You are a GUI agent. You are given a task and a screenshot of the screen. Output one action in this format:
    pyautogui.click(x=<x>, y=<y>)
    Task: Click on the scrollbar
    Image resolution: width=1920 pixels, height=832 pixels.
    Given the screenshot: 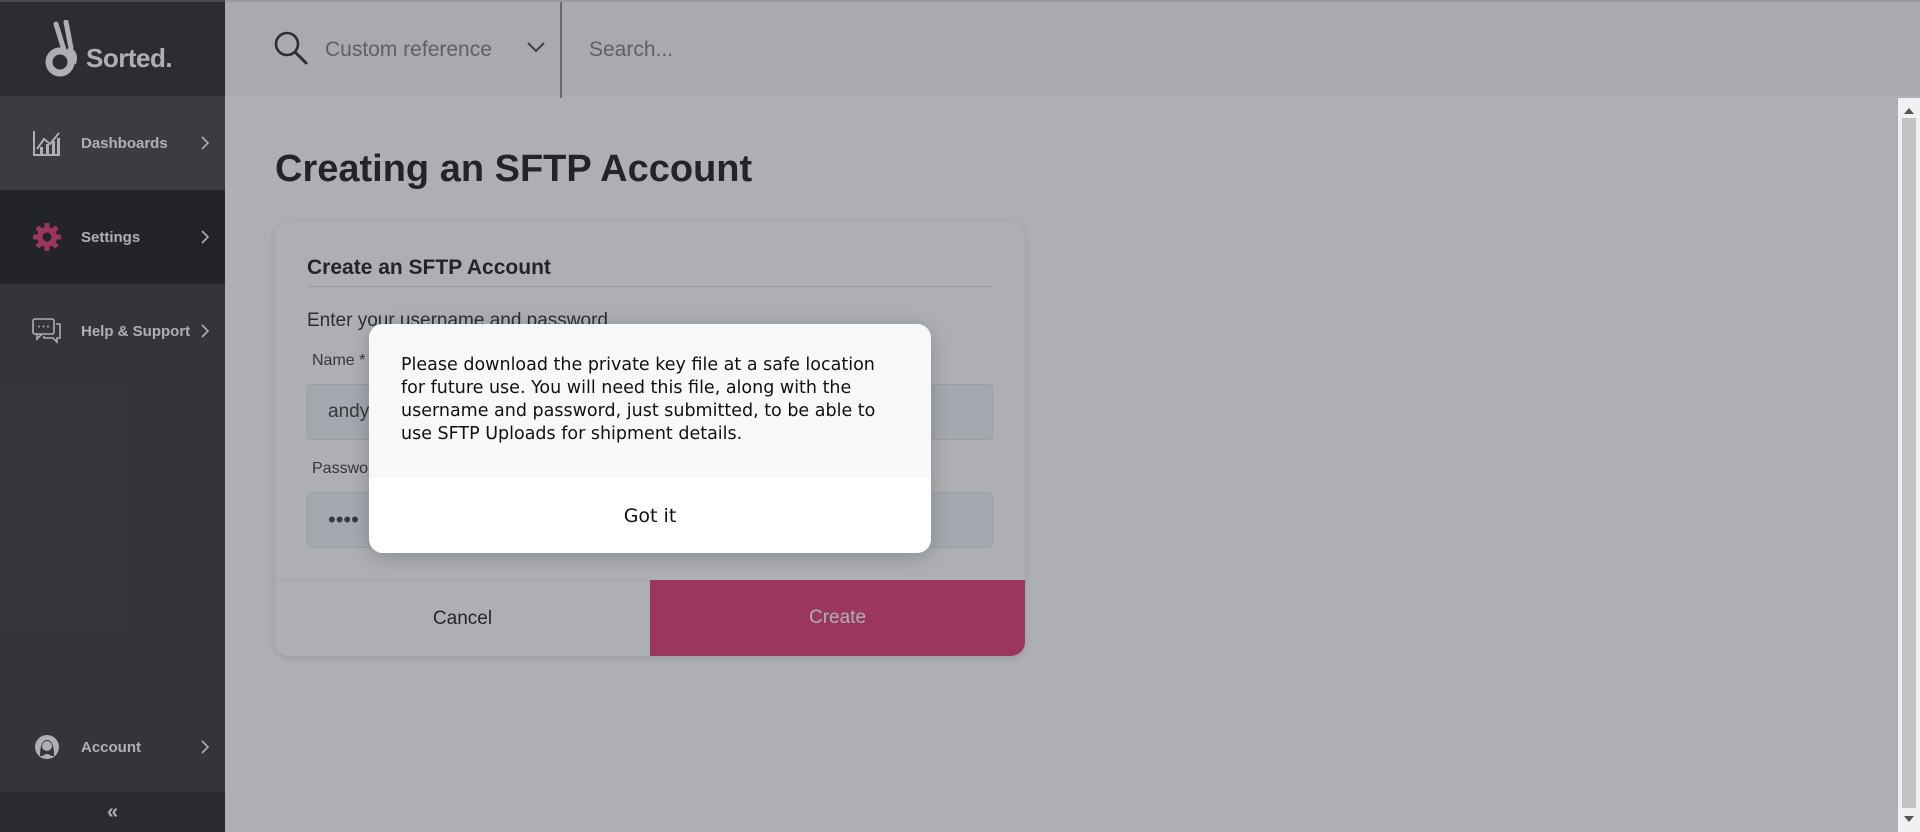 What is the action you would take?
    pyautogui.click(x=1909, y=465)
    